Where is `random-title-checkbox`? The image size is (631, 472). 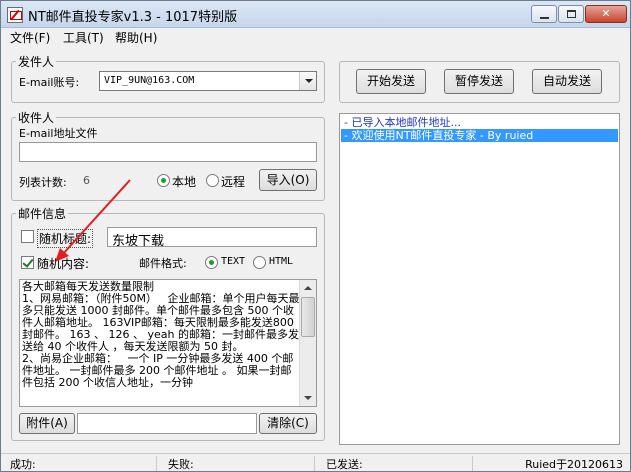 random-title-checkbox is located at coordinates (27, 236).